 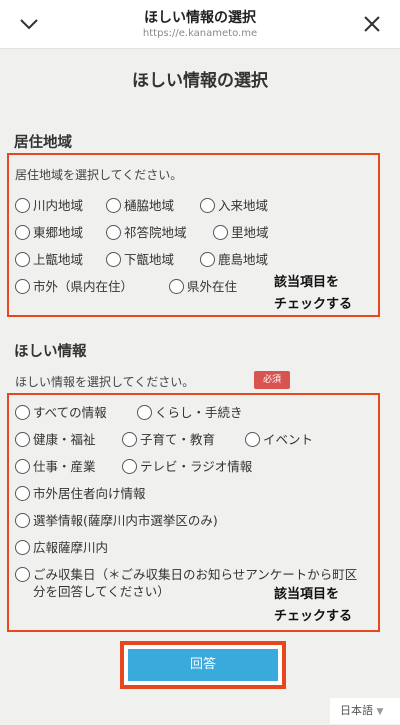 I want to click on info-section-title: ほしい情報, so click(x=50, y=352).